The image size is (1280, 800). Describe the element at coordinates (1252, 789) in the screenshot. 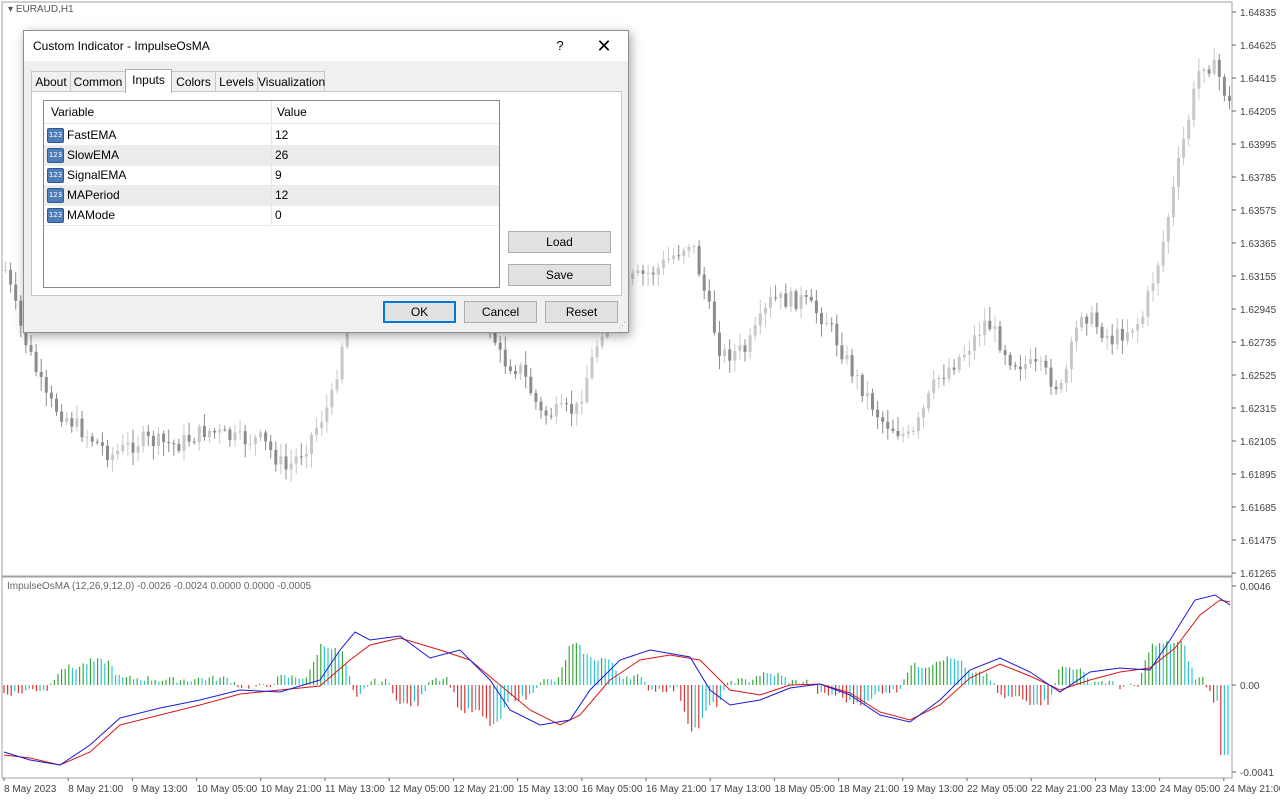

I see `time-tick-label: 24 May 21:00` at that location.